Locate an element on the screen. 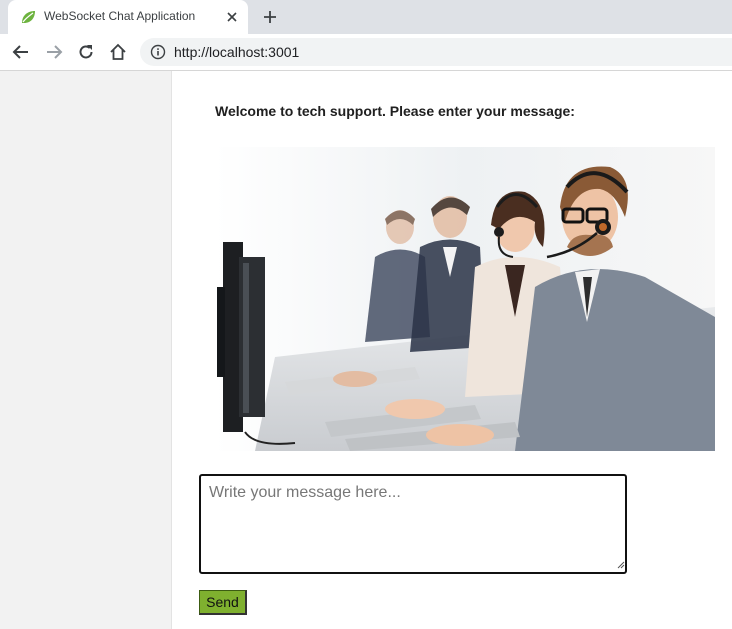 The width and height of the screenshot is (732, 629). home-icon is located at coordinates (118, 52).